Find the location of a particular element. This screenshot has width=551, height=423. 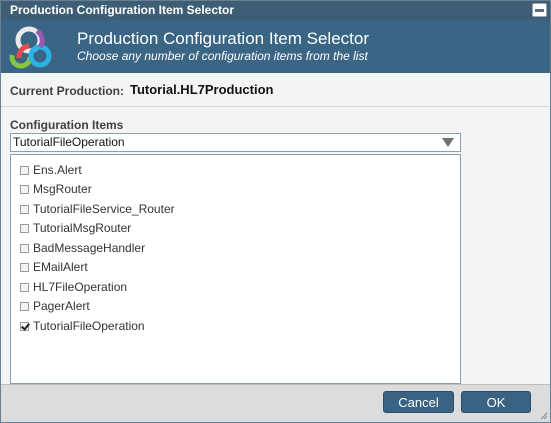

list-item: MsgRouter is located at coordinates (56, 189).